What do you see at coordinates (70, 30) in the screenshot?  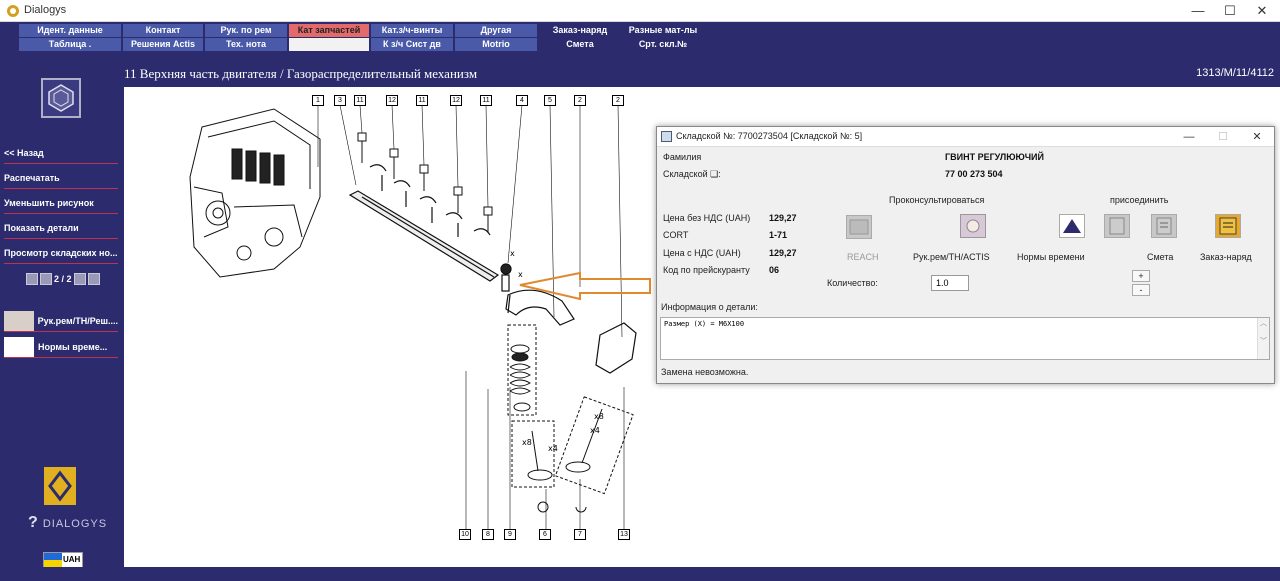 I see `menu-ident-data: Идент. данные` at bounding box center [70, 30].